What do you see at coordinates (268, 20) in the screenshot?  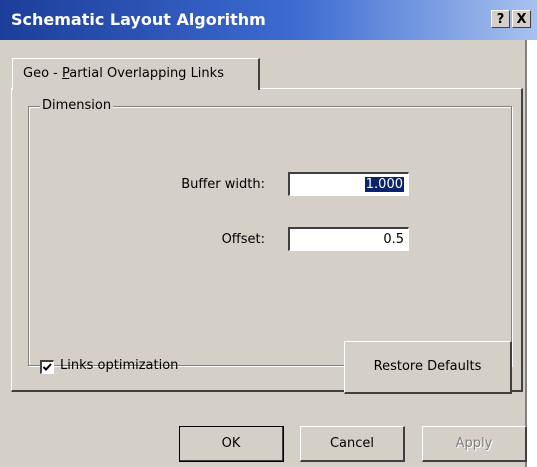 I see `title-bar: Schematic Layout Algorithm ? X` at bounding box center [268, 20].